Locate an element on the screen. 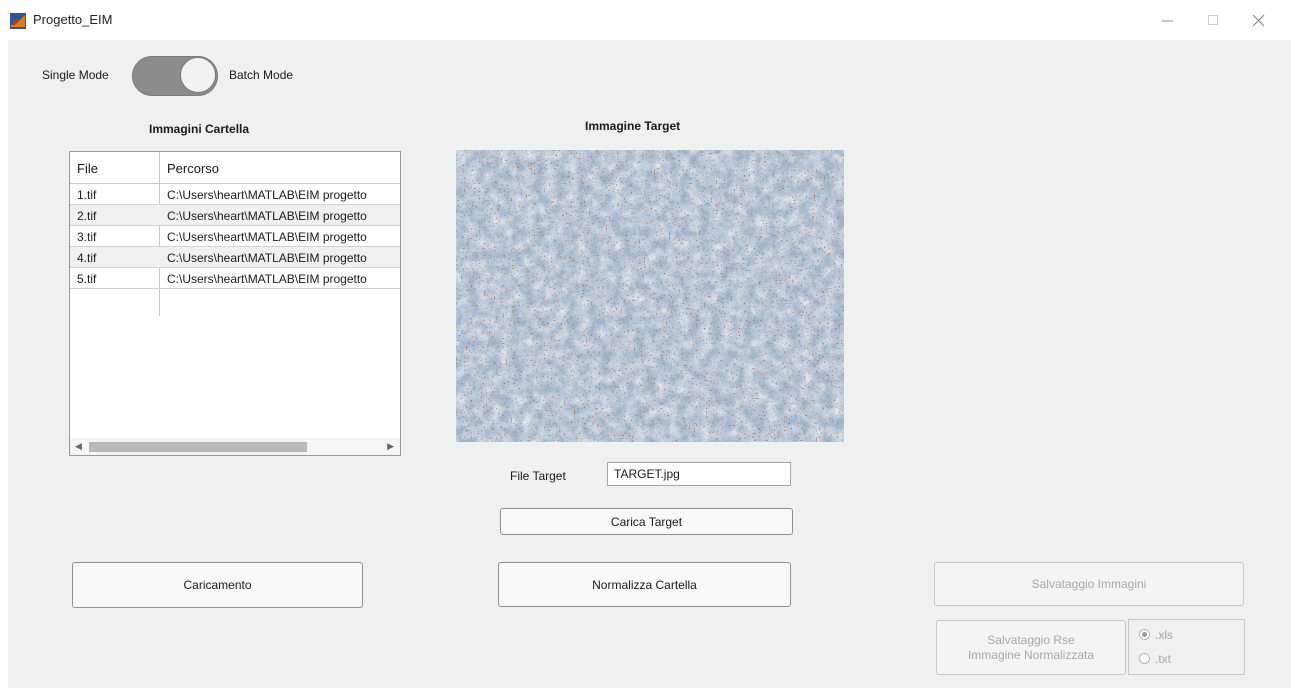  save-images-button: Salvataggio Immagini is located at coordinates (1089, 584).